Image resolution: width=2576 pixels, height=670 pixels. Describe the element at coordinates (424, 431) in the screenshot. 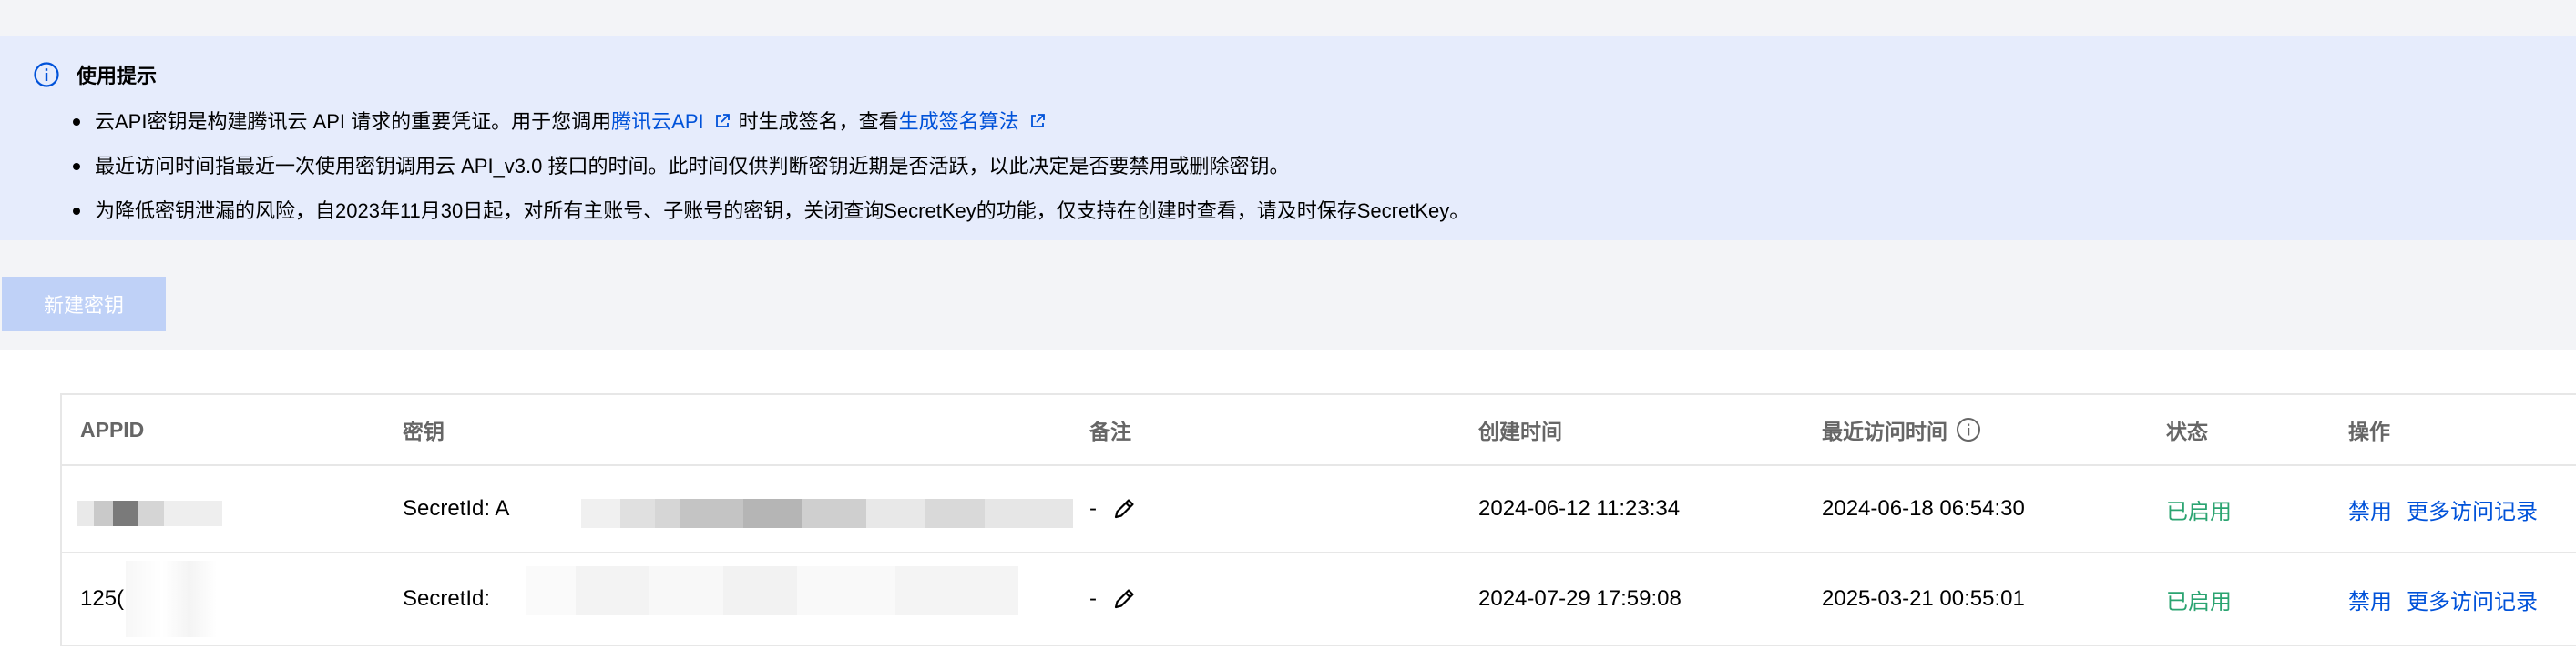

I see `column-header-key: 密钥` at that location.